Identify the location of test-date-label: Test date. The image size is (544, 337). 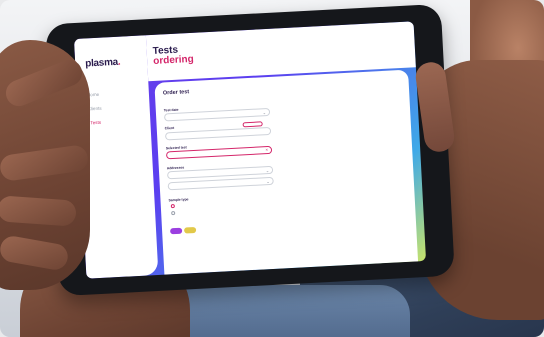
(171, 110).